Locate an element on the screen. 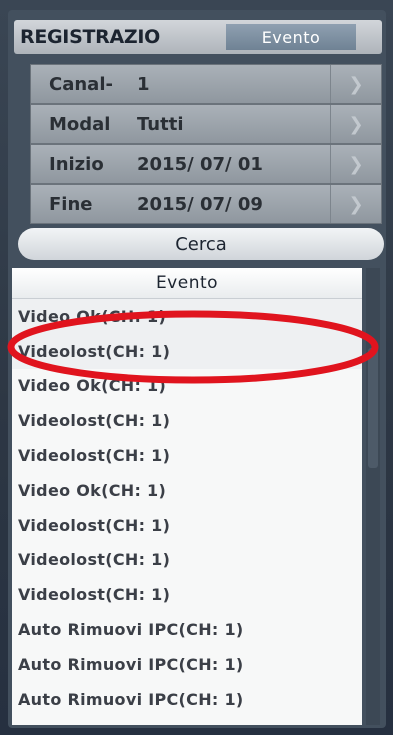 Image resolution: width=393 pixels, height=735 pixels. filter-label: Fine is located at coordinates (71, 204).